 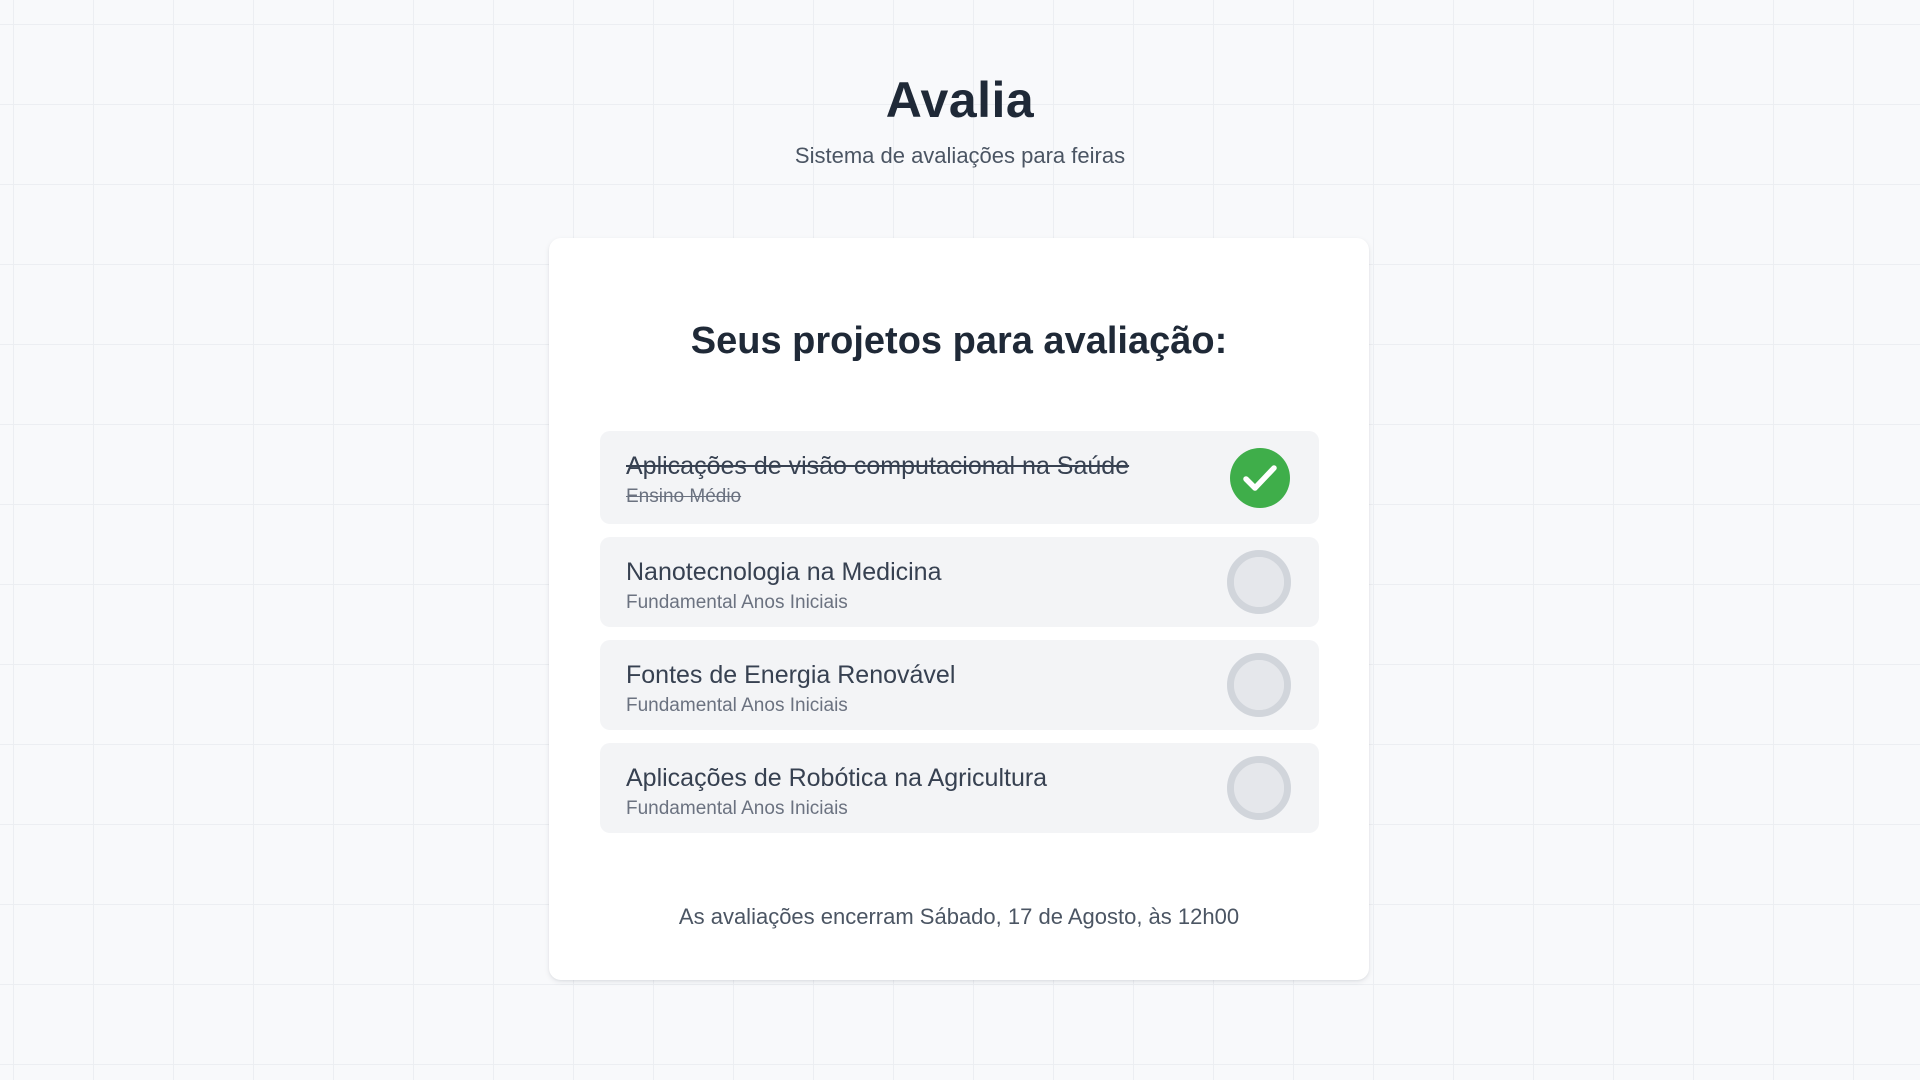 What do you see at coordinates (791, 675) in the screenshot?
I see `project-name: Fontes de Energia Renovável` at bounding box center [791, 675].